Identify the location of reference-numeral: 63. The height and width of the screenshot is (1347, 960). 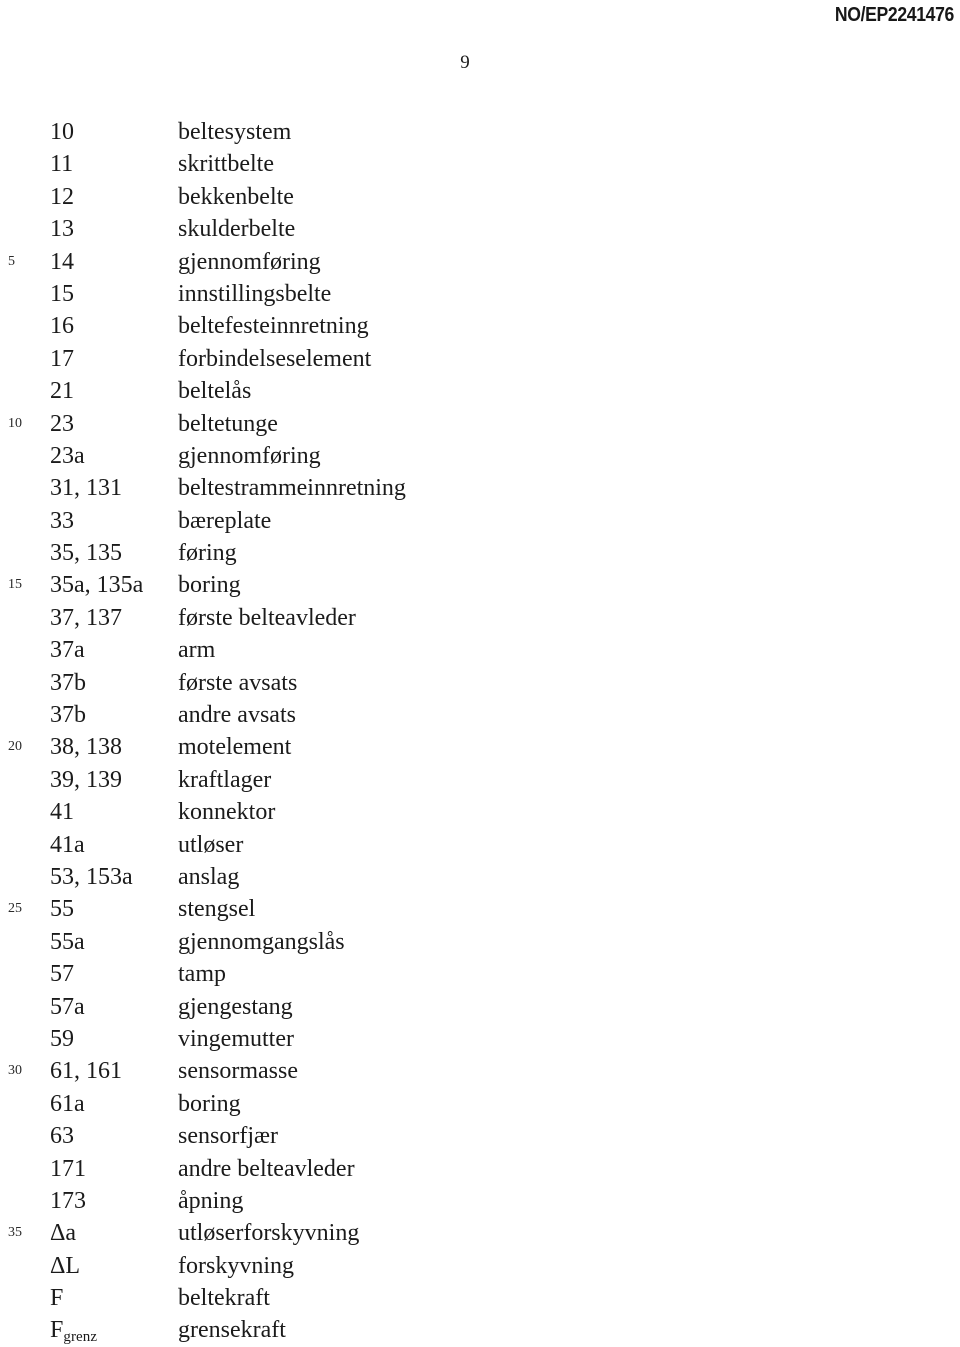
(62, 1136).